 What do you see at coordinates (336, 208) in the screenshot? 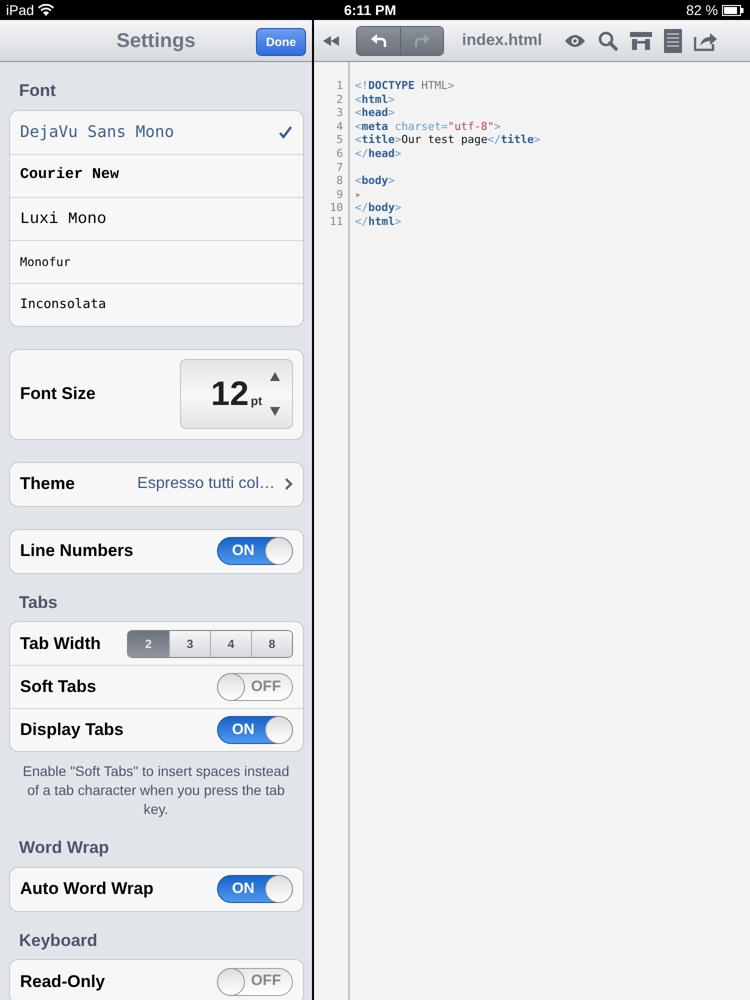
I see `line-number: 10` at bounding box center [336, 208].